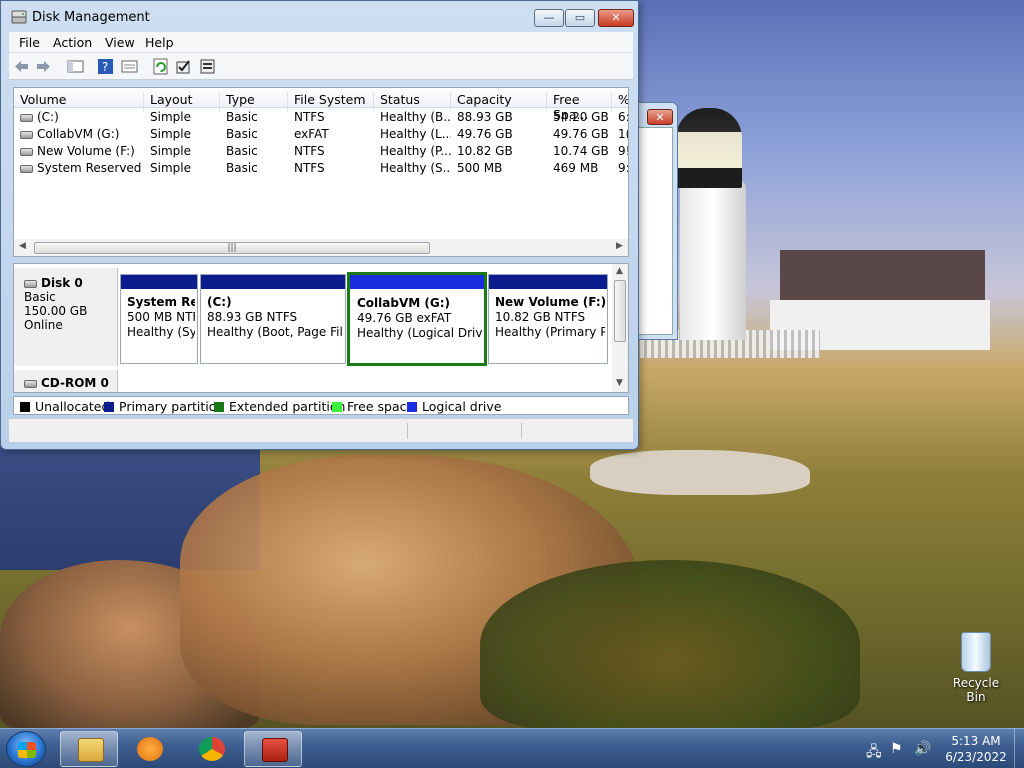 The image size is (1024, 768). Describe the element at coordinates (75, 383) in the screenshot. I see `cdrom-0-name: CD-ROM 0` at that location.